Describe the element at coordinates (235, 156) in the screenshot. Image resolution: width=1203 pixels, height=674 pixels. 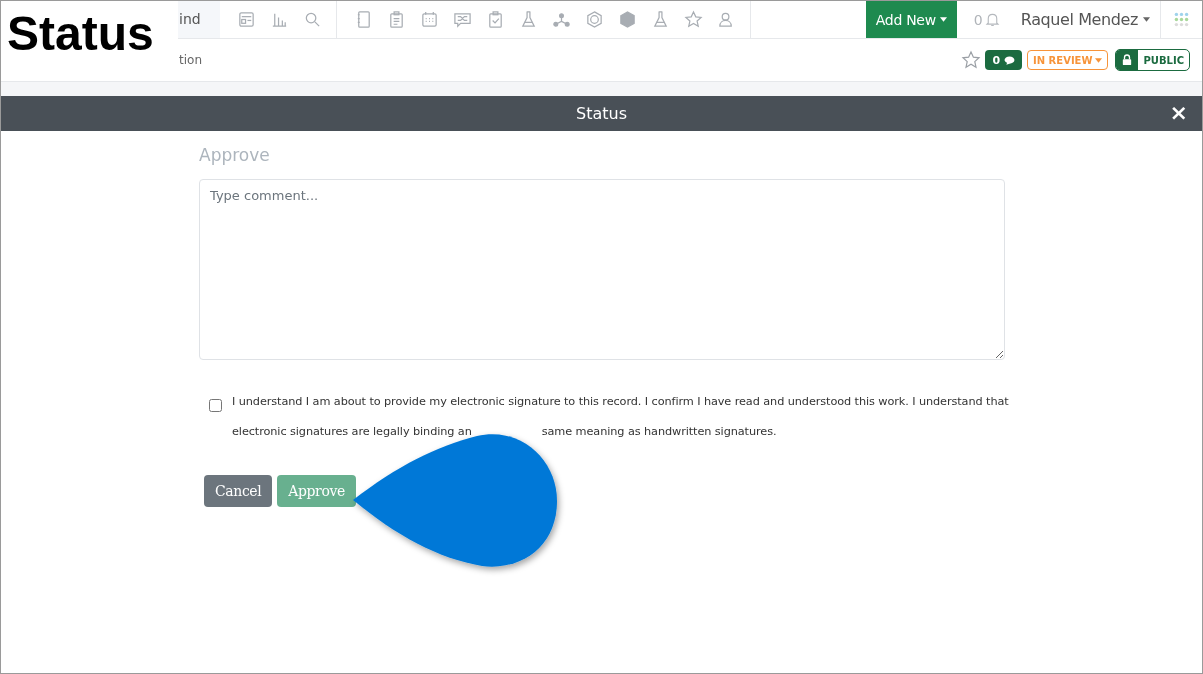
I see `form-heading: Approve` at that location.